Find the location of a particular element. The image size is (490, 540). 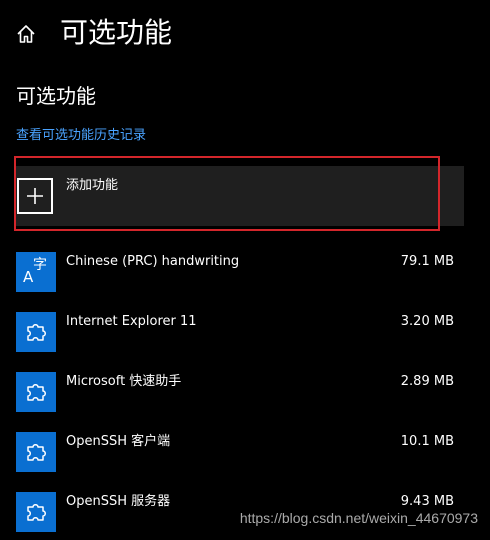

feature-size: 2.89 MB is located at coordinates (427, 381).